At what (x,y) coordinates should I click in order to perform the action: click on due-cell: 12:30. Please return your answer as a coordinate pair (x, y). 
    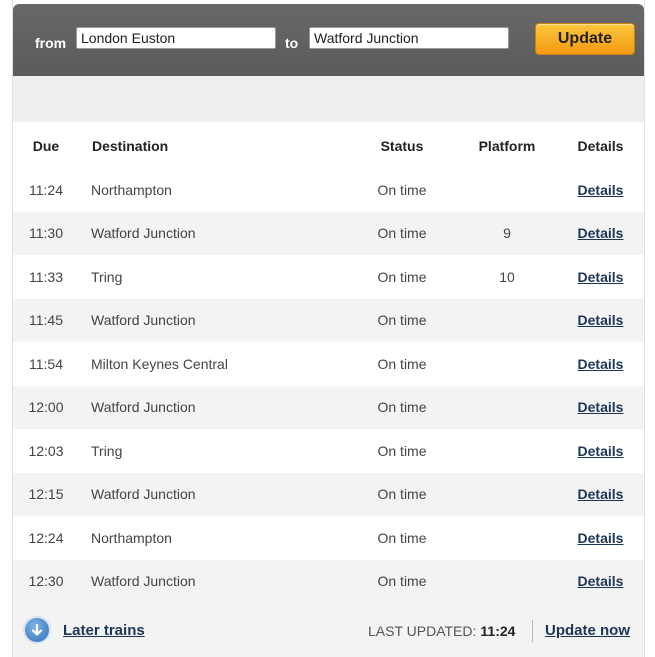
    Looking at the image, I should click on (46, 581).